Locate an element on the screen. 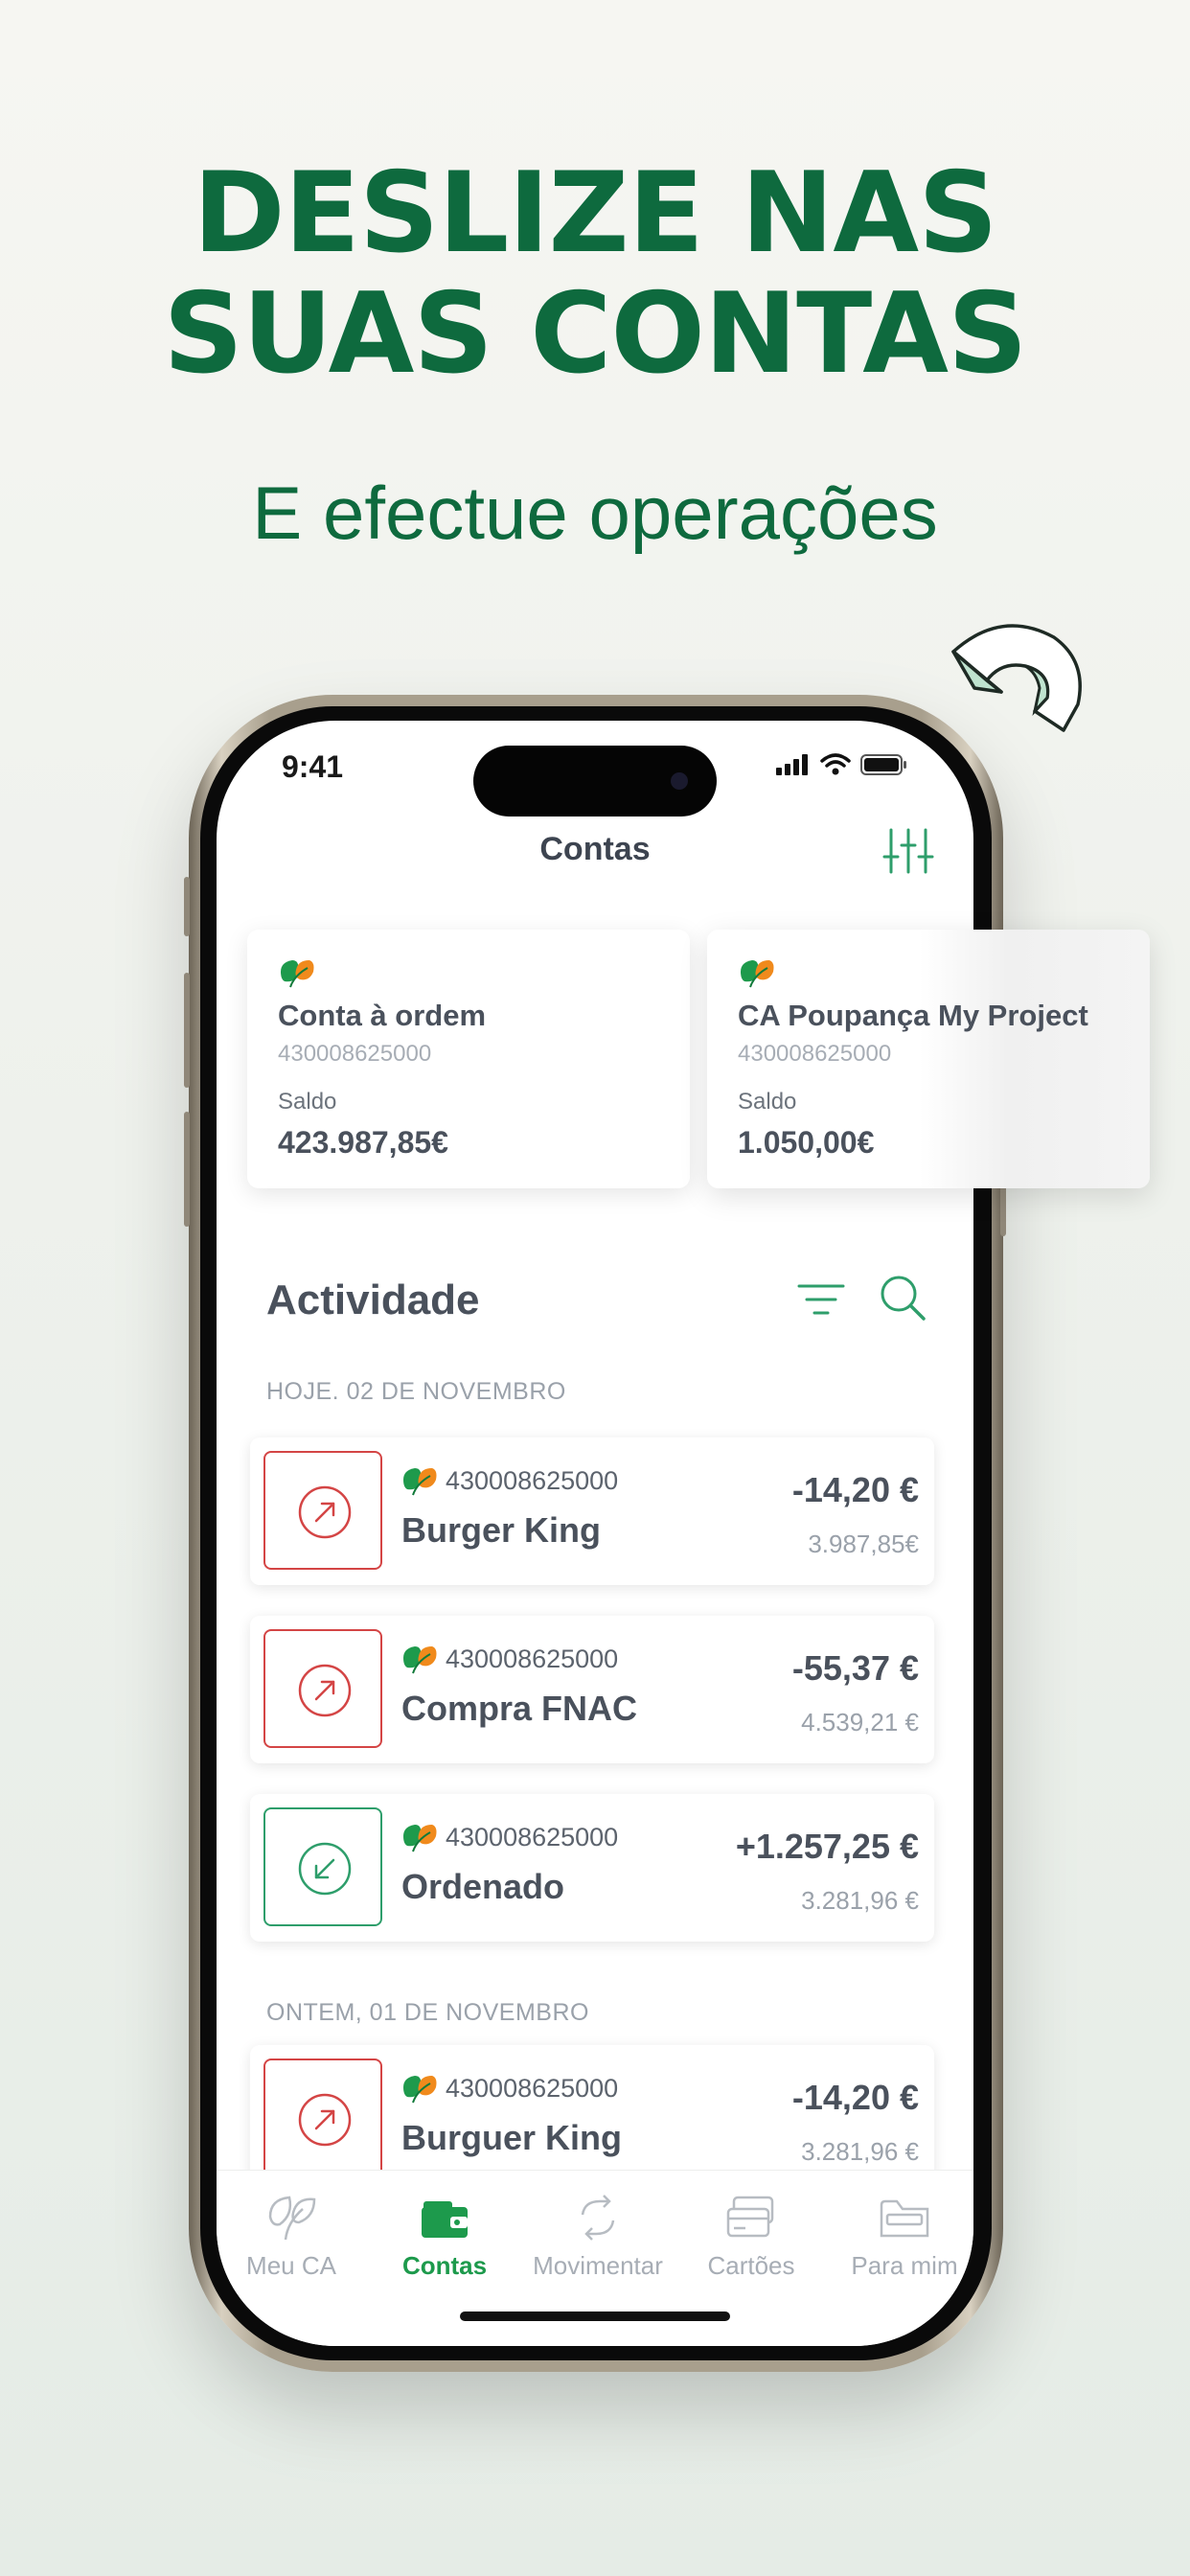 This screenshot has height=2576, width=1190. transfer-arrows-icon is located at coordinates (598, 2218).